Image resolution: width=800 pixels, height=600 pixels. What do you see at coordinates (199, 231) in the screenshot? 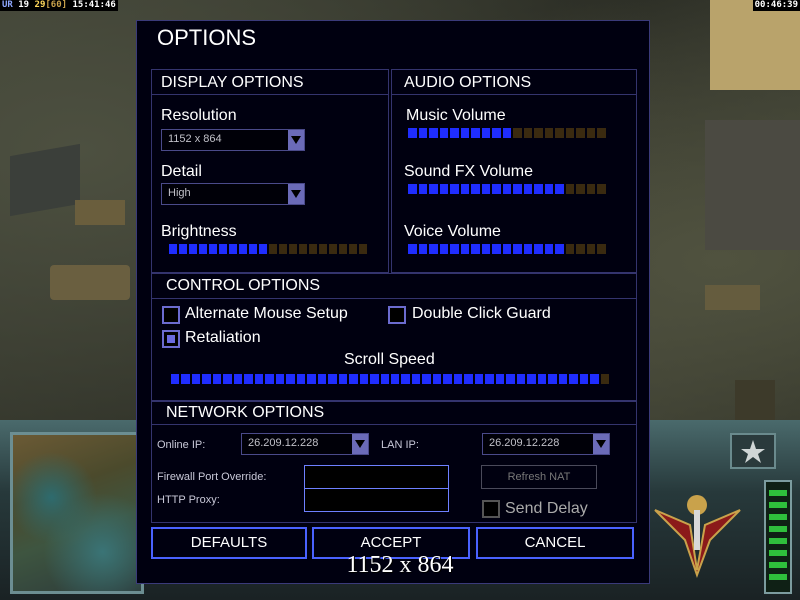
I see `brightness-label: Brightness` at bounding box center [199, 231].